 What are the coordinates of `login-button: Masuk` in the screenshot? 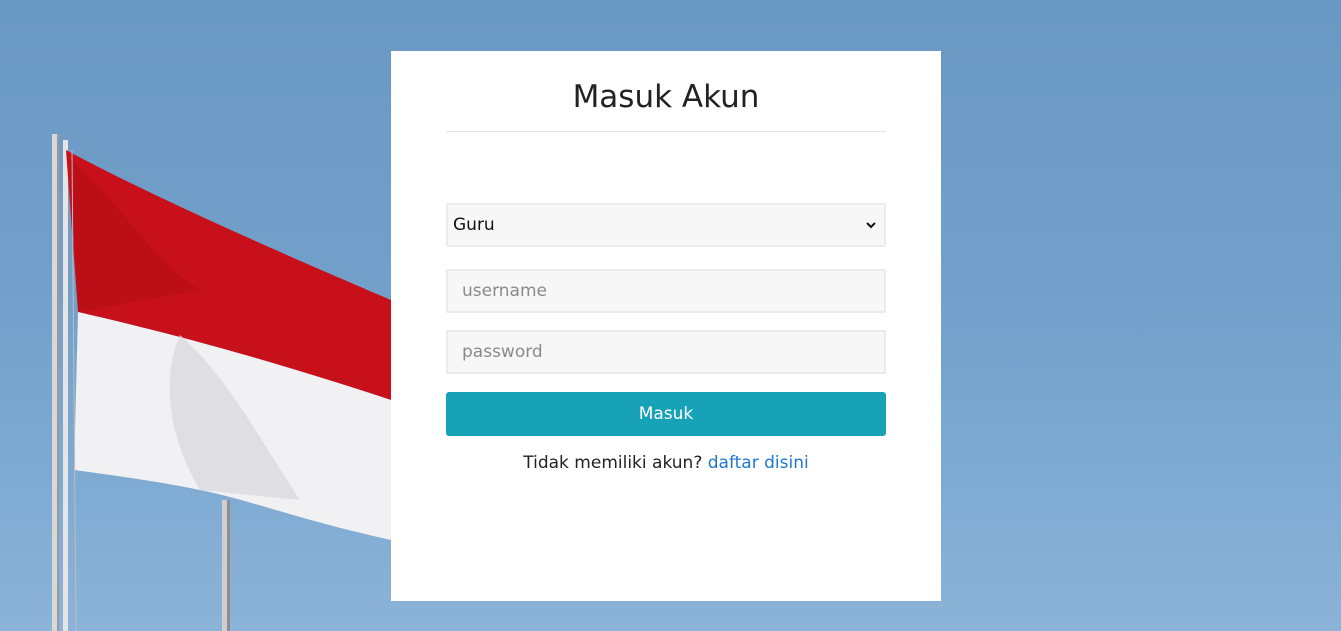 It's located at (666, 414).